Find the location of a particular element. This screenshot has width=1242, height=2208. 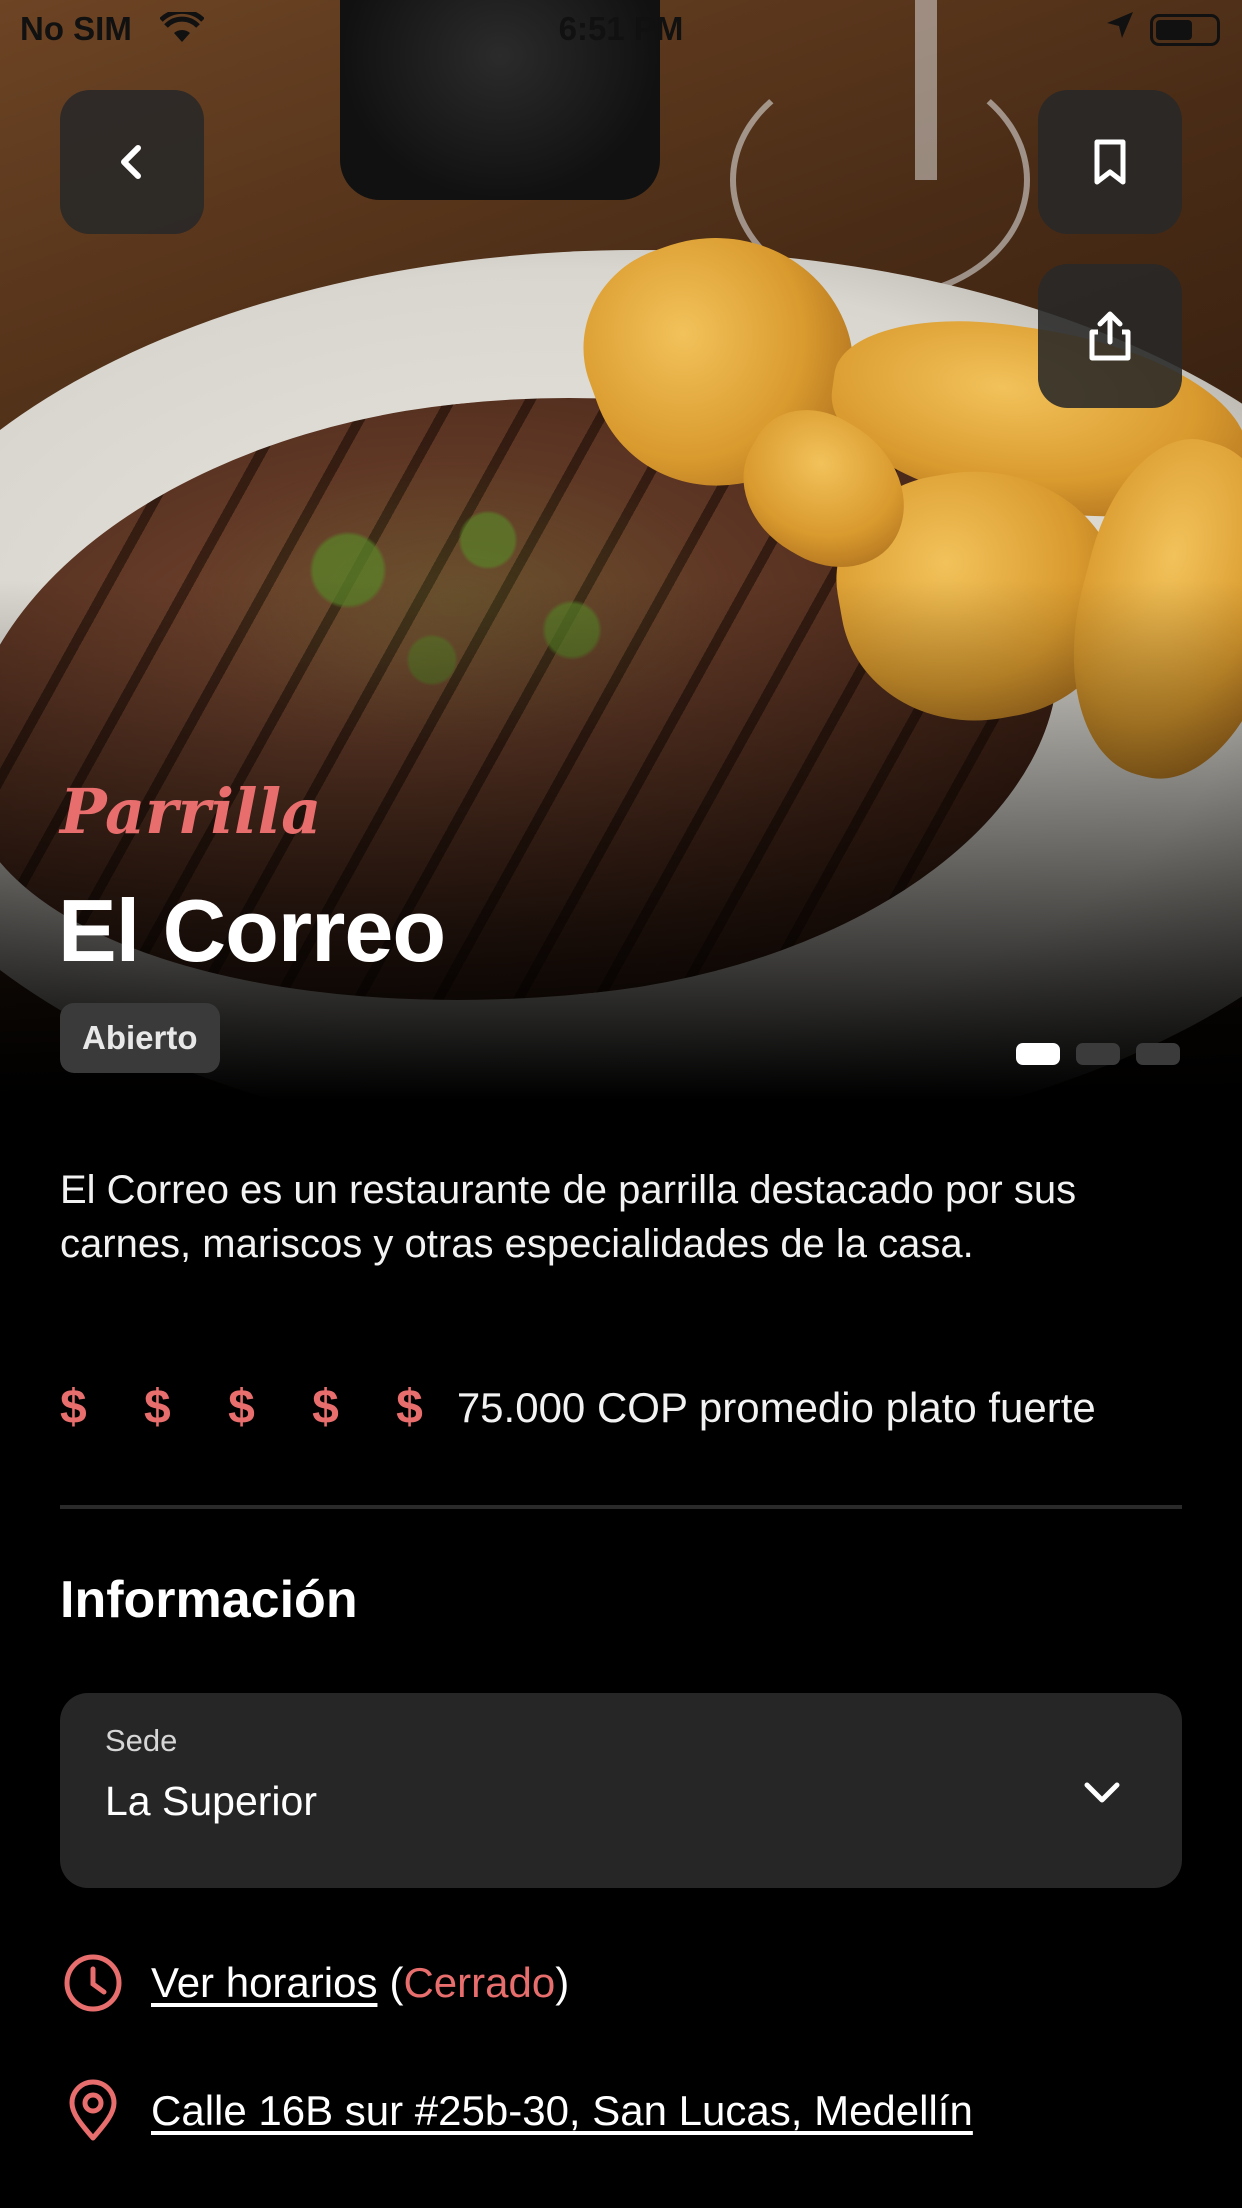

carousel-indicator is located at coordinates (1098, 1054).